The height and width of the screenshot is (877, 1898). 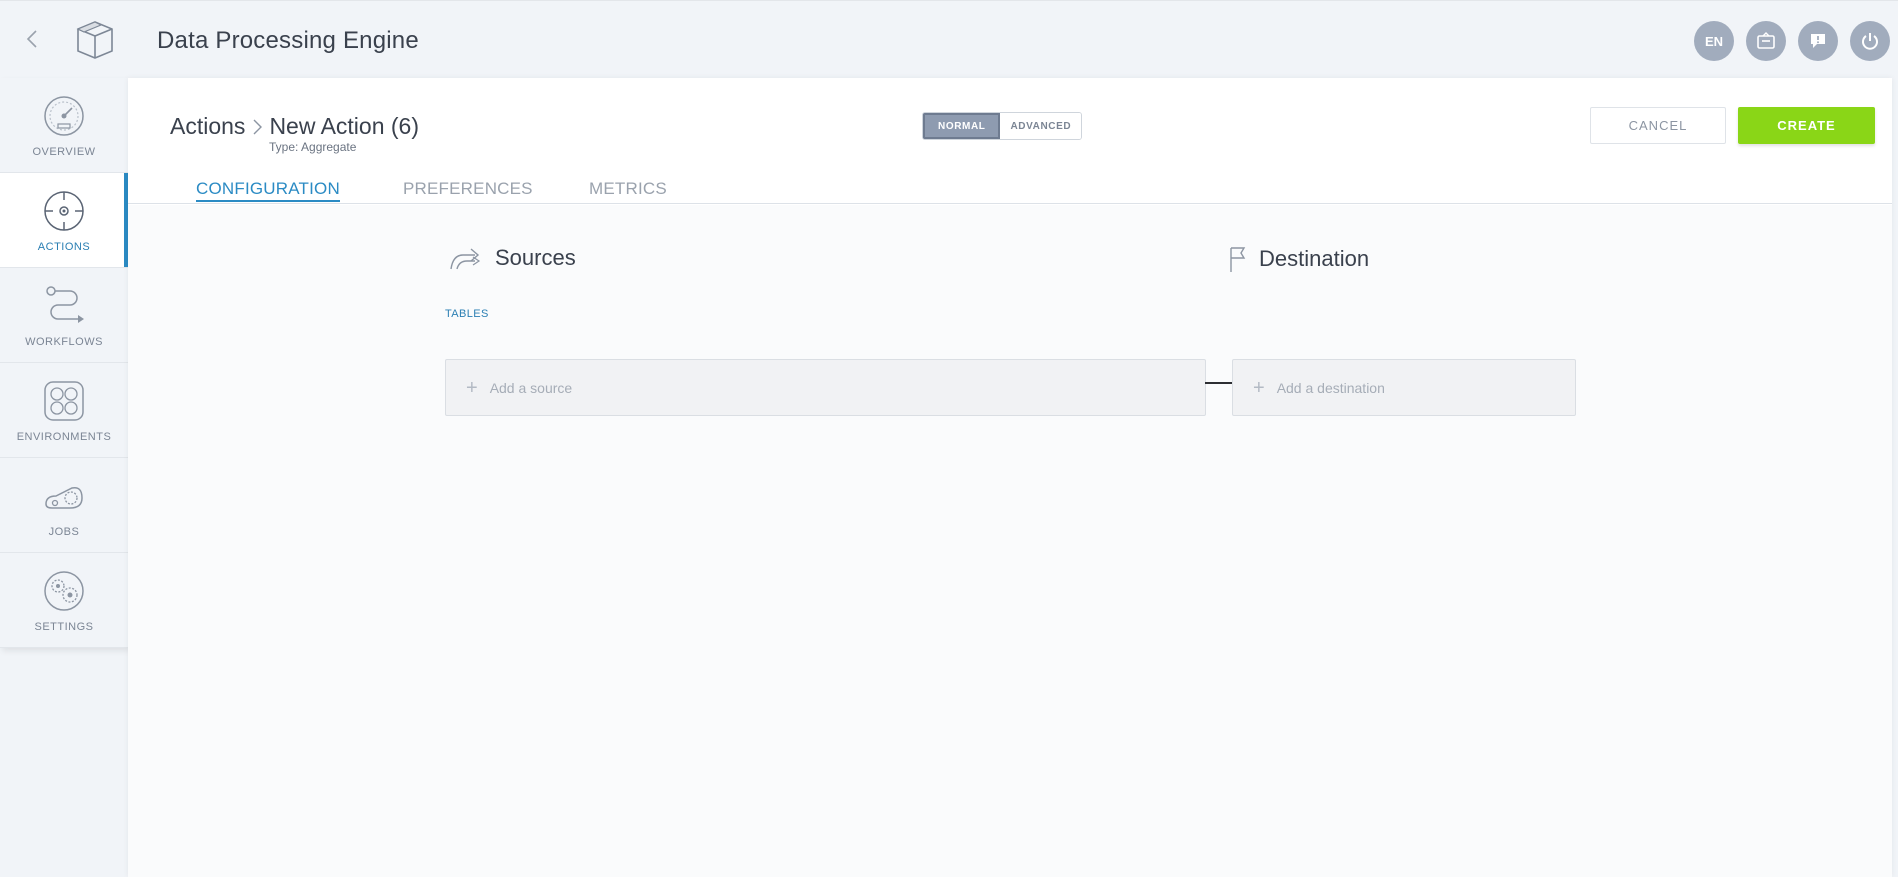 What do you see at coordinates (64, 116) in the screenshot?
I see `speedometer-icon` at bounding box center [64, 116].